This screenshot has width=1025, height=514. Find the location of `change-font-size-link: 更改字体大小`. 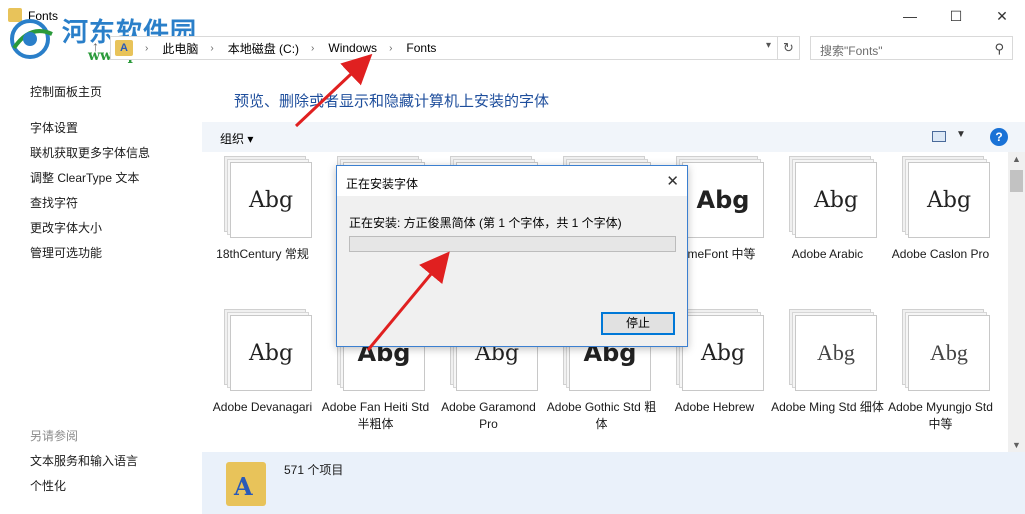

change-font-size-link: 更改字体大小 is located at coordinates (66, 227).